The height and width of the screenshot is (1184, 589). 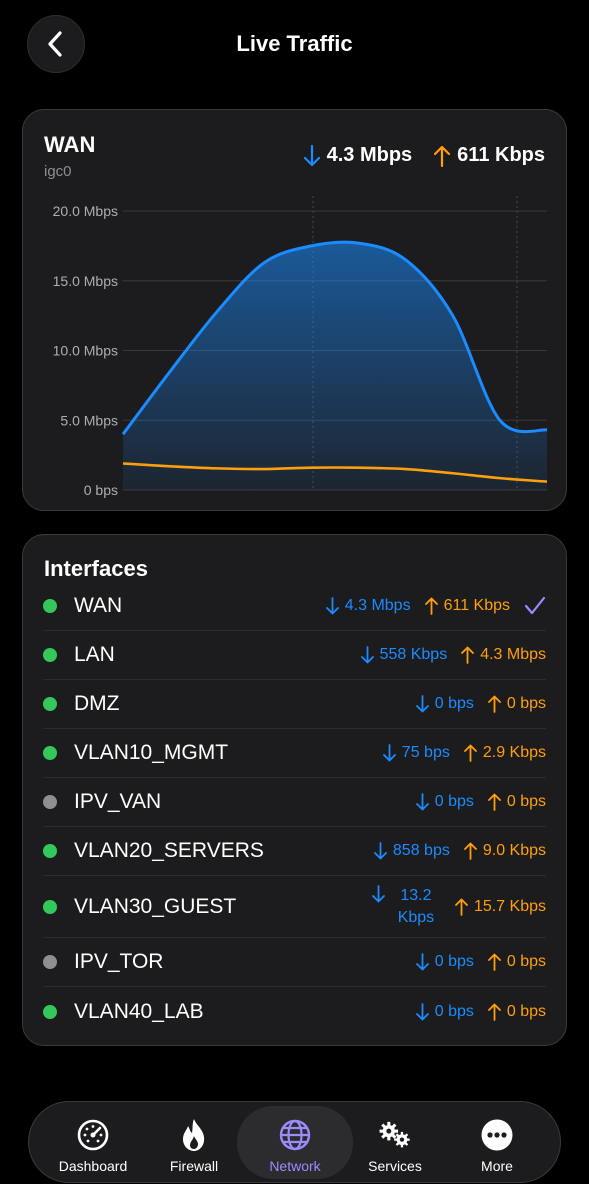 I want to click on y-tick-label: 5.0 Mbps, so click(x=89, y=420).